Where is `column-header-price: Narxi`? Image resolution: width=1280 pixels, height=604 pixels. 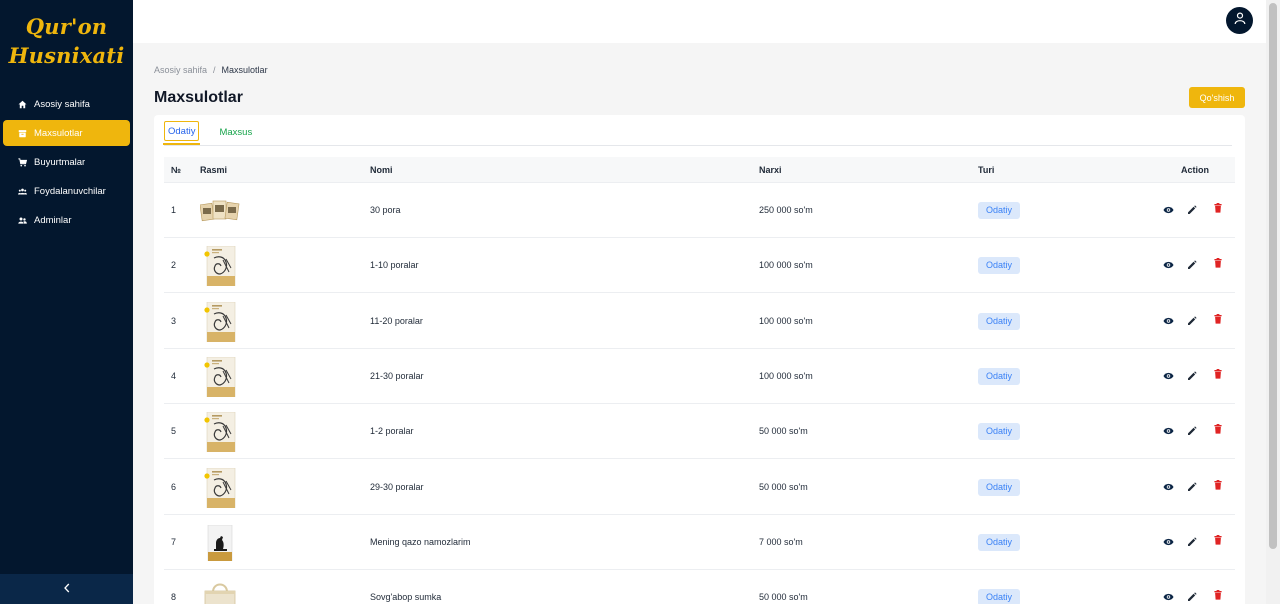
column-header-price: Narxi is located at coordinates (770, 170).